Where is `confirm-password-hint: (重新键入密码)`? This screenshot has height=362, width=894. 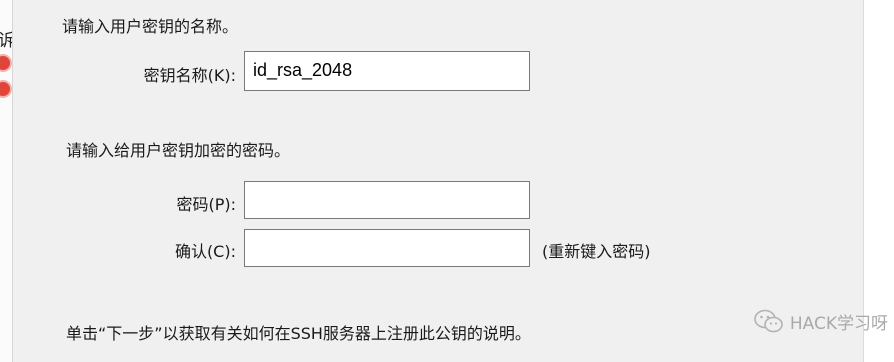
confirm-password-hint: (重新键入密码) is located at coordinates (596, 251).